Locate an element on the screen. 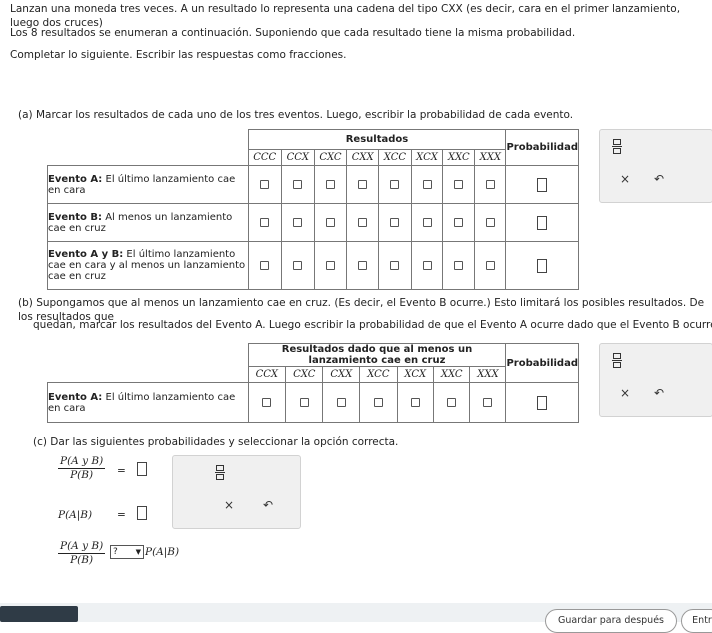 Image resolution: width=712 pixels, height=633 pixels. verify-button is located at coordinates (39, 614).